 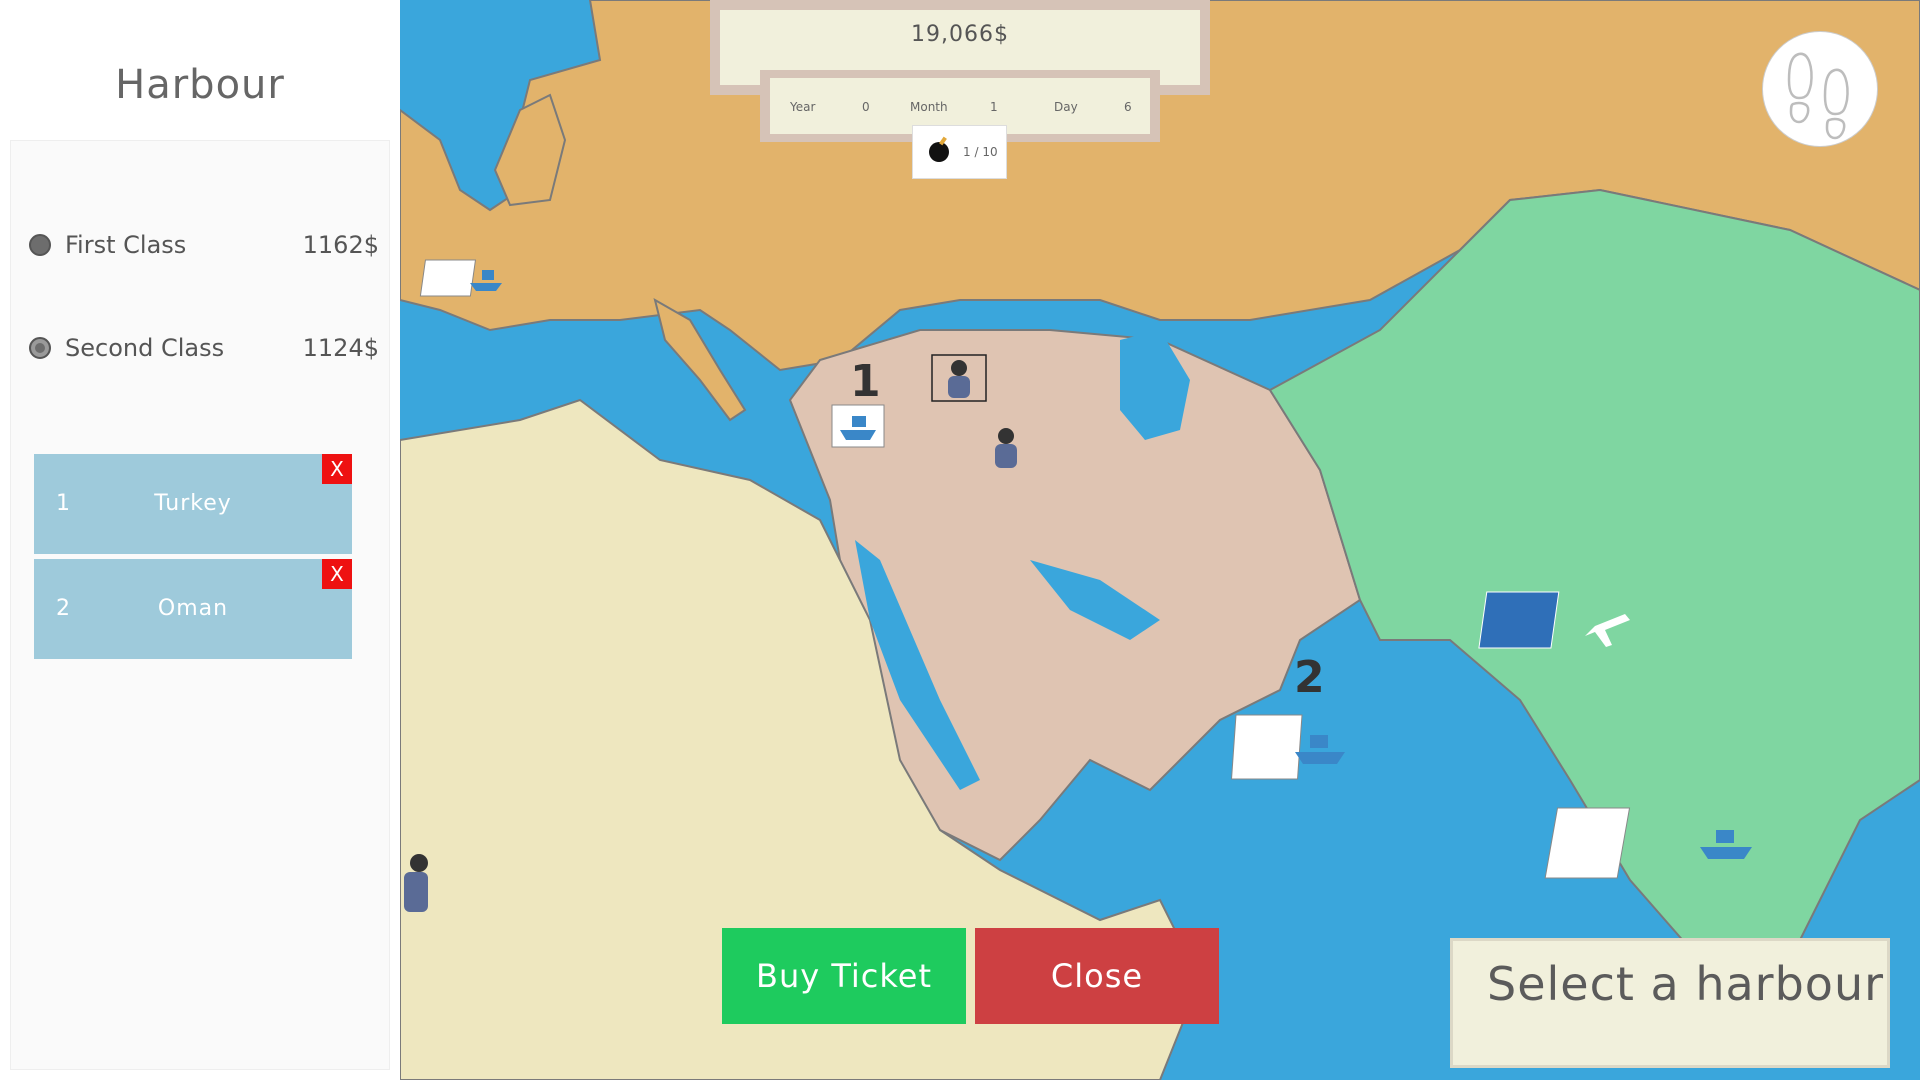 What do you see at coordinates (40, 245) in the screenshot?
I see `first-class-radio` at bounding box center [40, 245].